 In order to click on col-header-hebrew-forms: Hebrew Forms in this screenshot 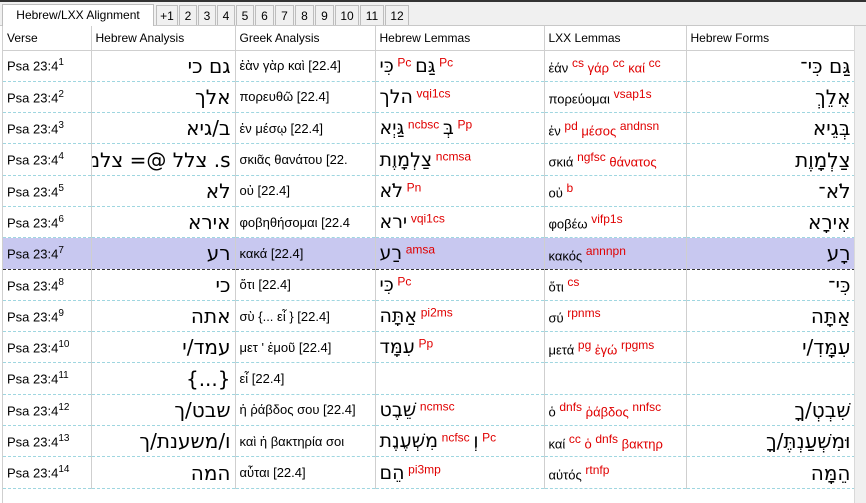, I will do `click(770, 38)`.